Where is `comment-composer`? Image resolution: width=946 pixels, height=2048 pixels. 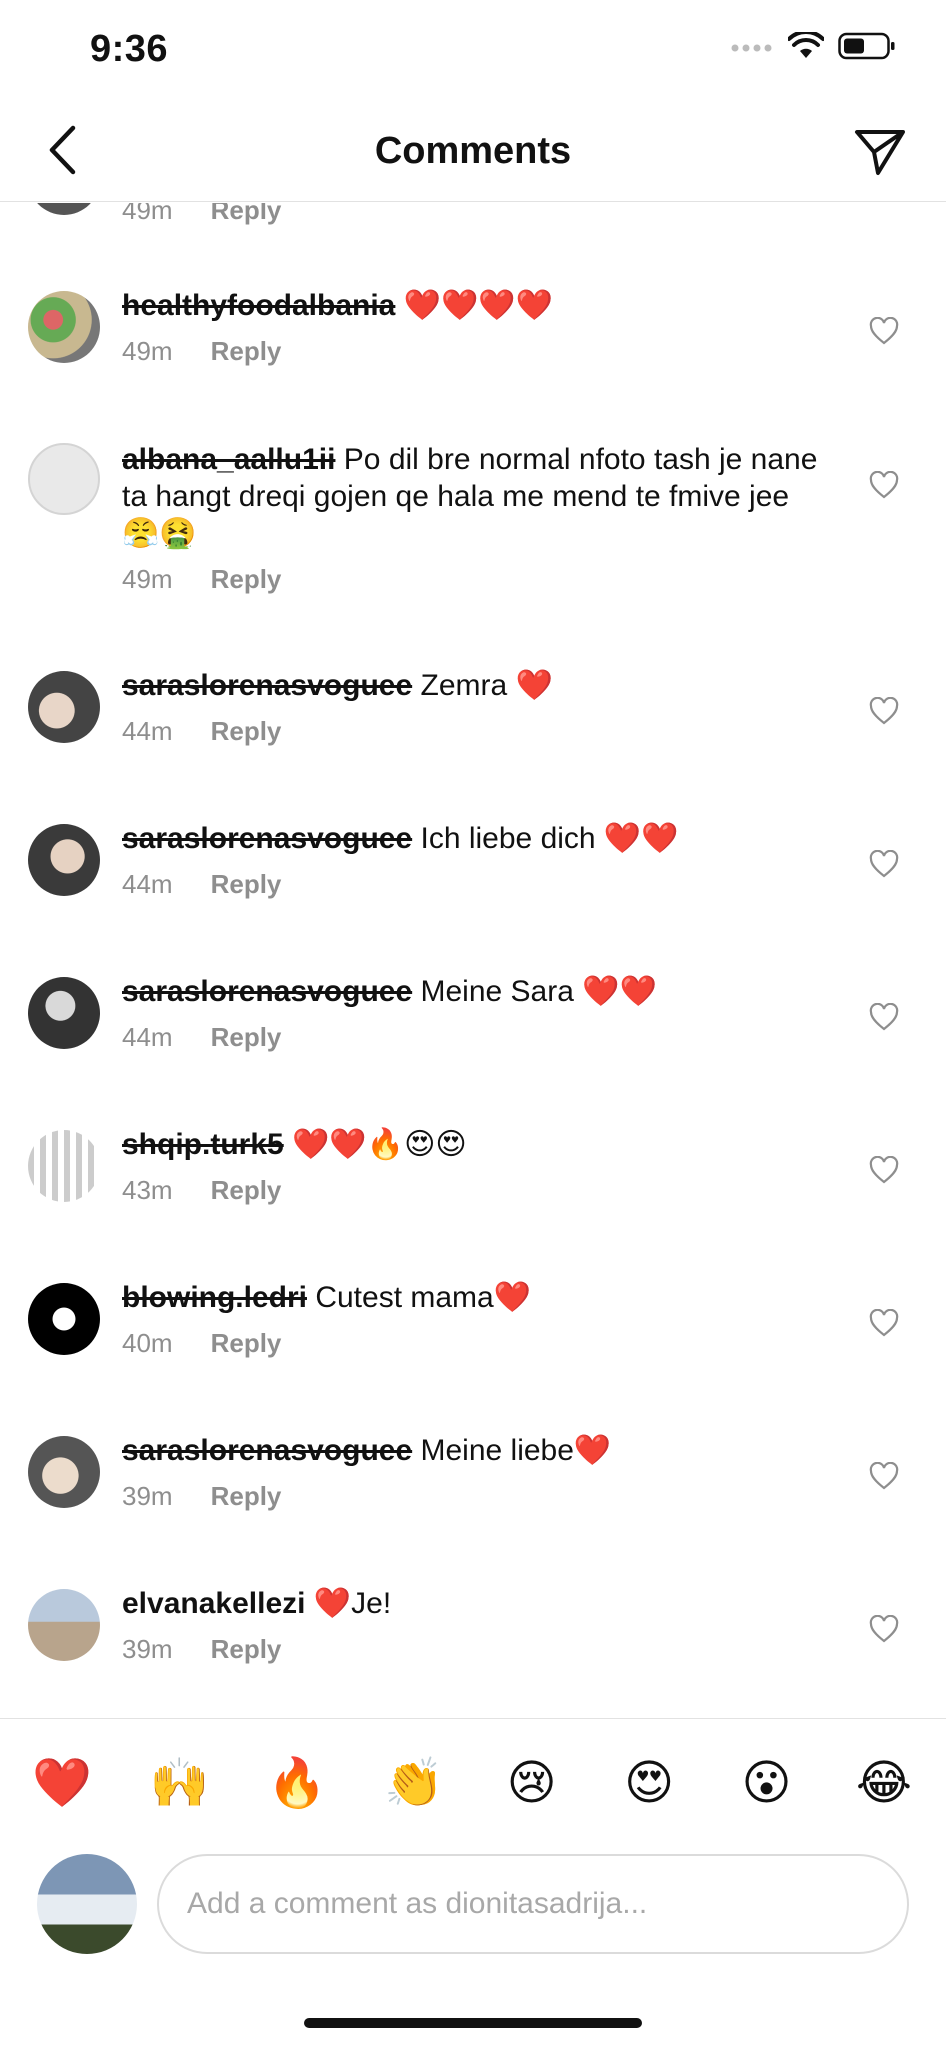 comment-composer is located at coordinates (473, 1901).